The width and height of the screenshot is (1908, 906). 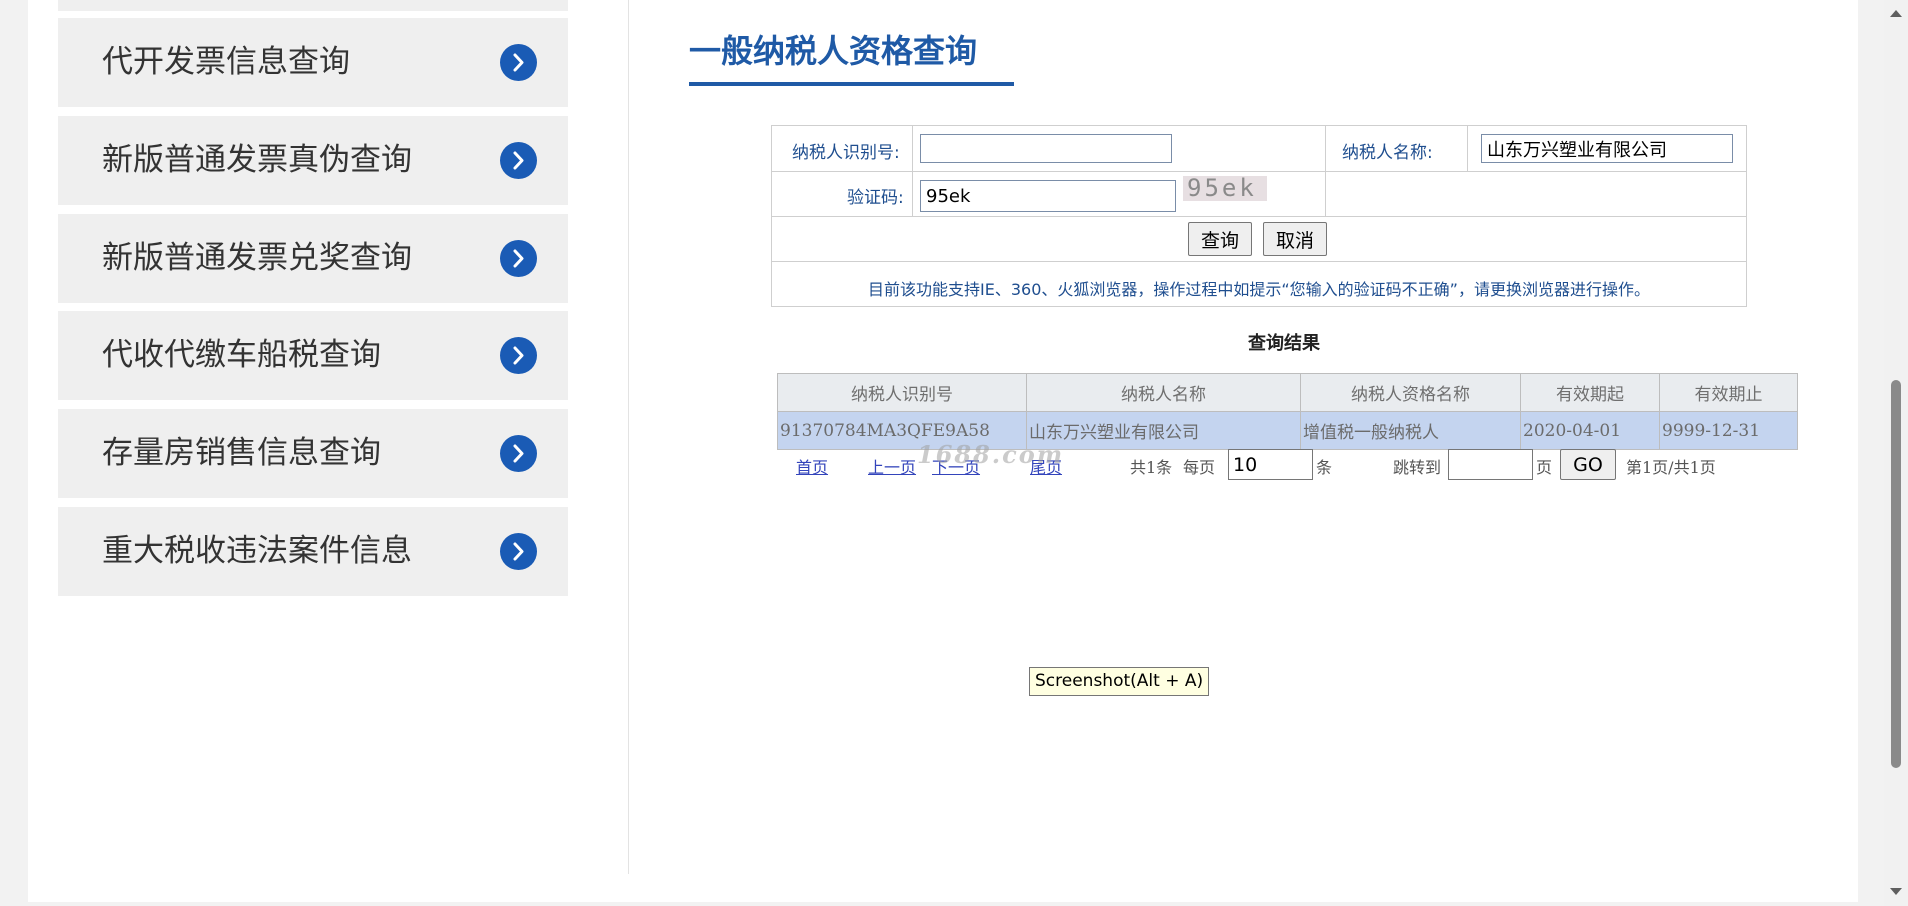 I want to click on column-header: 有效期止, so click(x=1728, y=392).